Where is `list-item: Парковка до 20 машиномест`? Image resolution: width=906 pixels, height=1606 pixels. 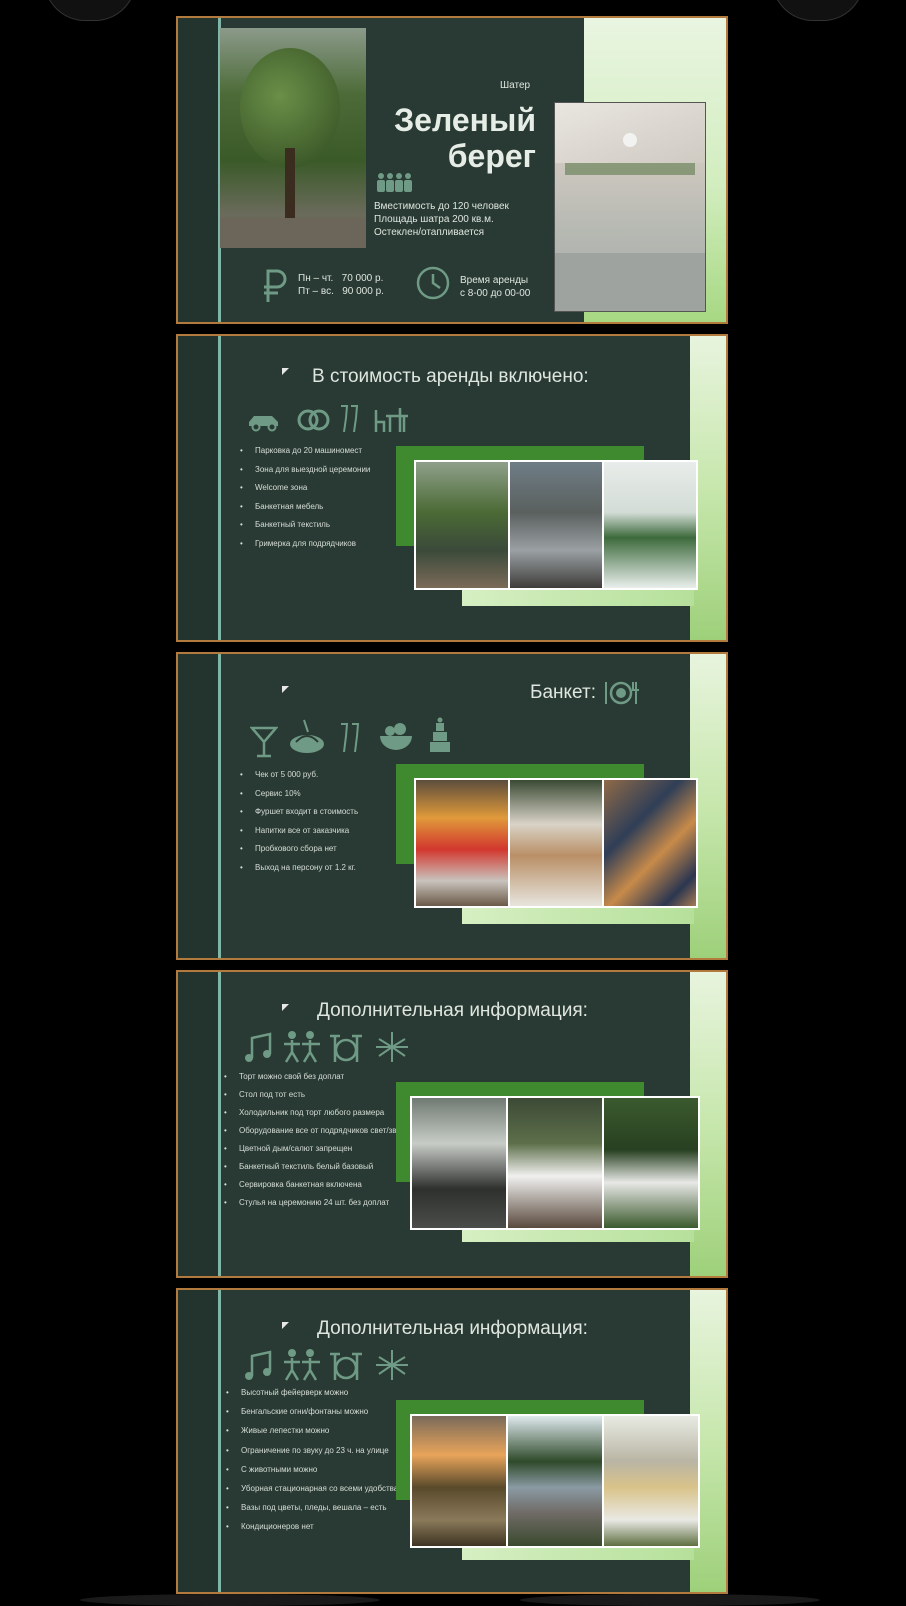
list-item: Парковка до 20 машиномест is located at coordinates (305, 451).